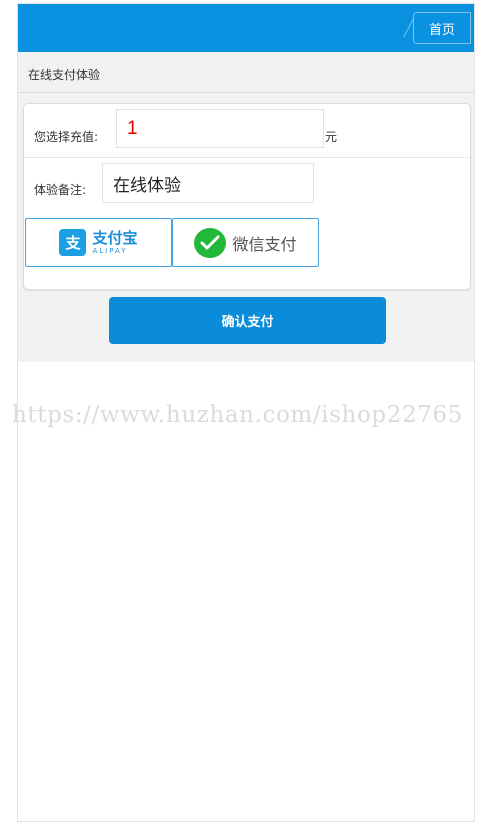 This screenshot has width=489, height=829. Describe the element at coordinates (64, 75) in the screenshot. I see `page-title: 在线支付体验` at that location.